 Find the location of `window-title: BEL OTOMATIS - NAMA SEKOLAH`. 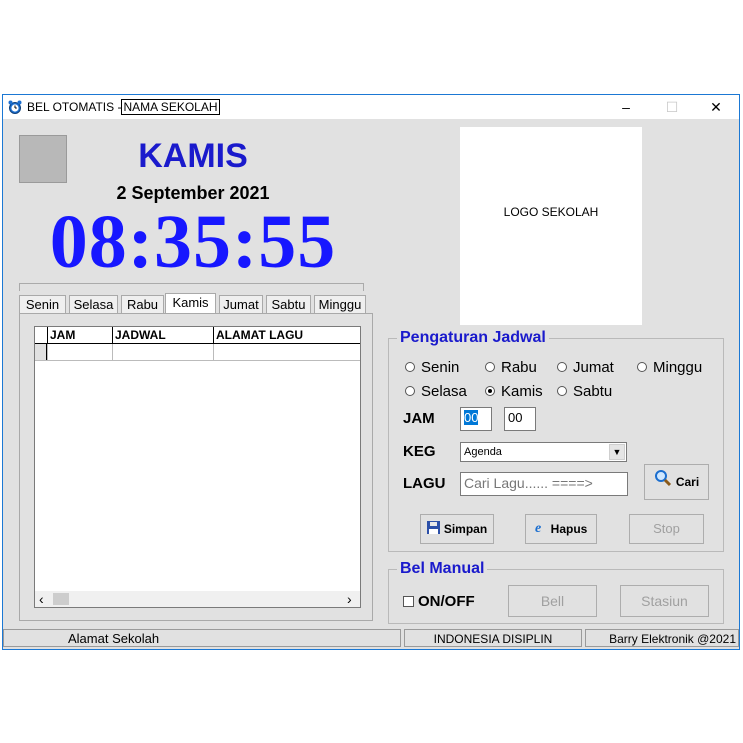

window-title: BEL OTOMATIS - NAMA SEKOLAH is located at coordinates (123, 107).